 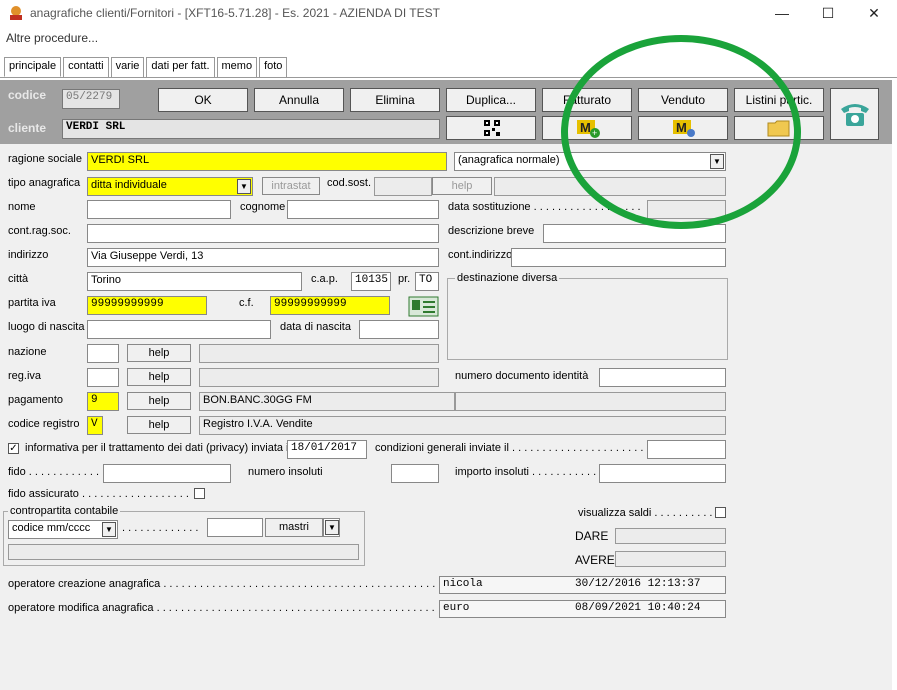 I want to click on data-nascita-label: data di nascita, so click(x=315, y=327).